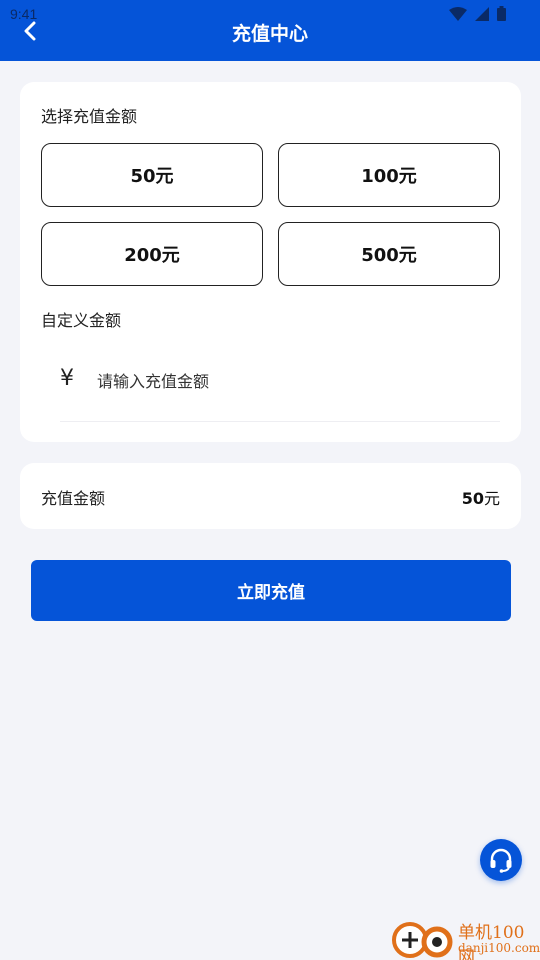 Image resolution: width=540 pixels, height=960 pixels. What do you see at coordinates (270, 496) in the screenshot?
I see `total-card: 充值金额 50元` at bounding box center [270, 496].